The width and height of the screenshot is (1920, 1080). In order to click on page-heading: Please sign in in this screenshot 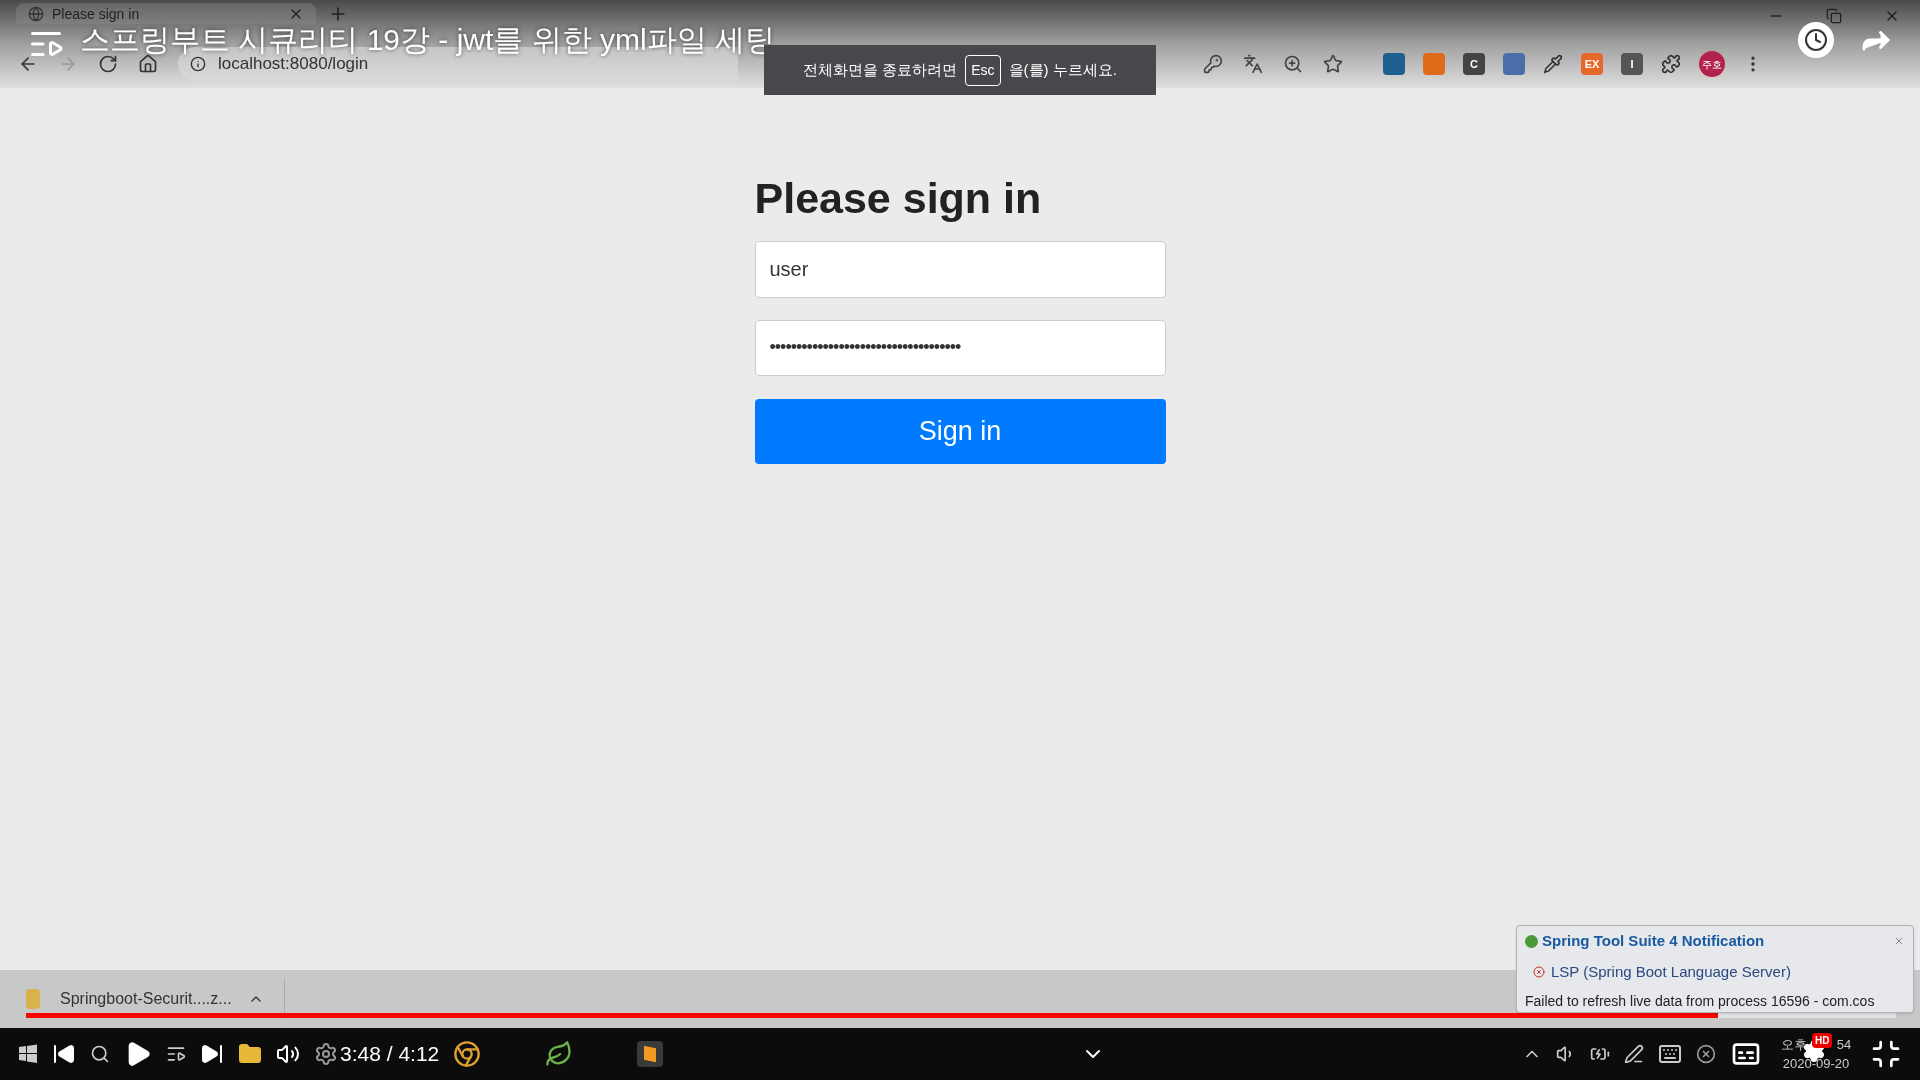, I will do `click(898, 198)`.